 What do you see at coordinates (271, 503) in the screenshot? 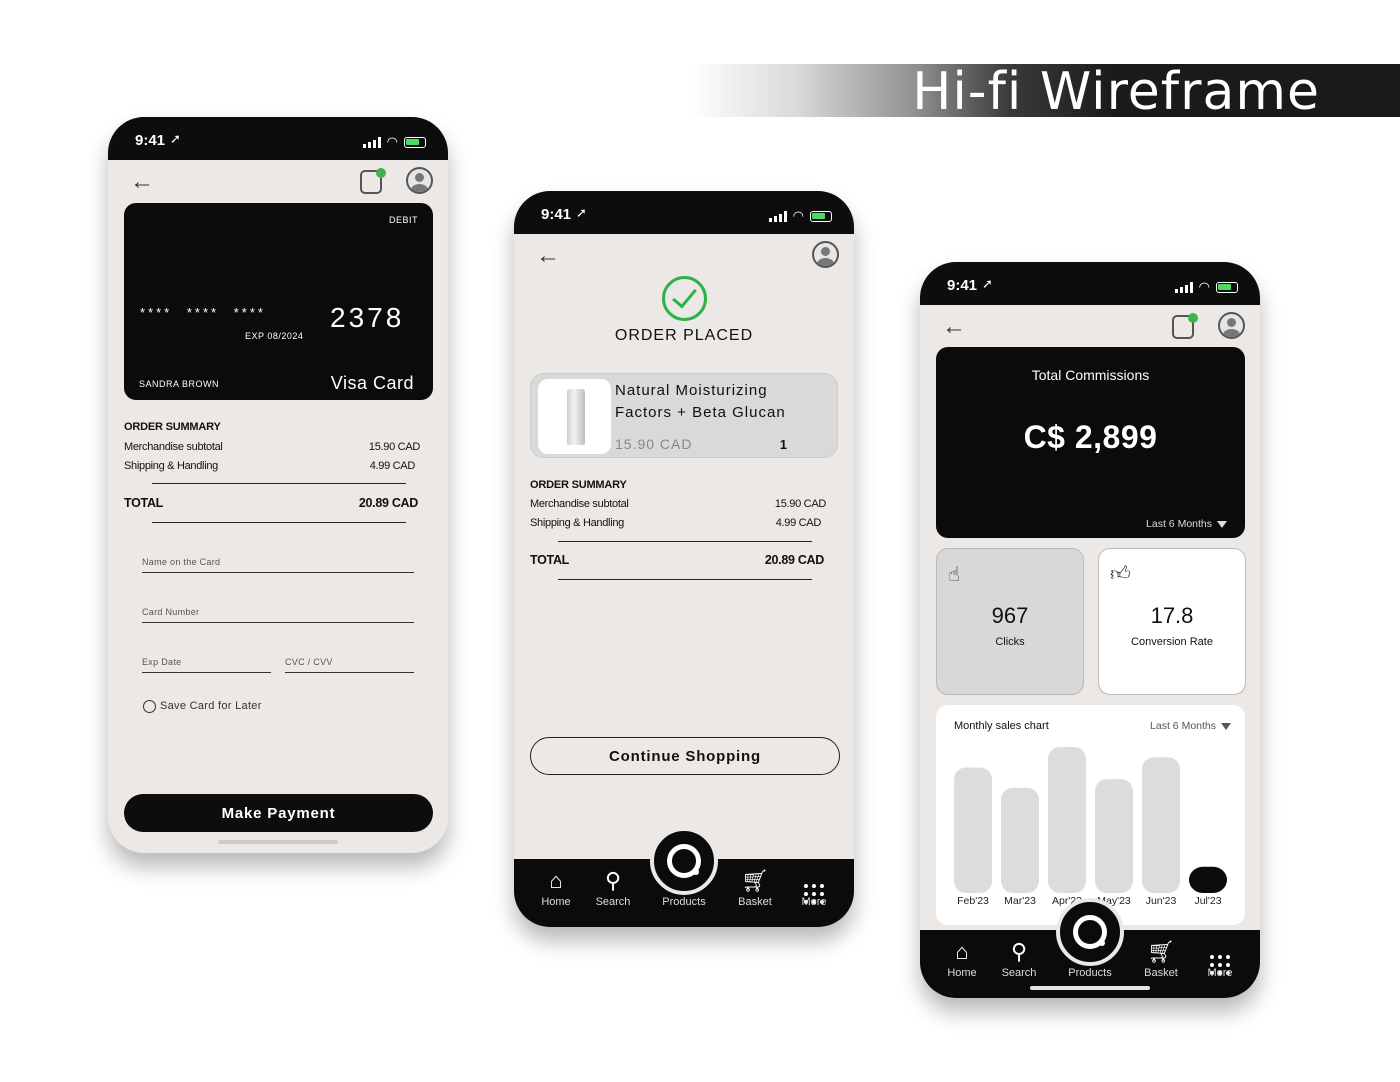
I see `total-row: TOTAL 20.89 CAD` at bounding box center [271, 503].